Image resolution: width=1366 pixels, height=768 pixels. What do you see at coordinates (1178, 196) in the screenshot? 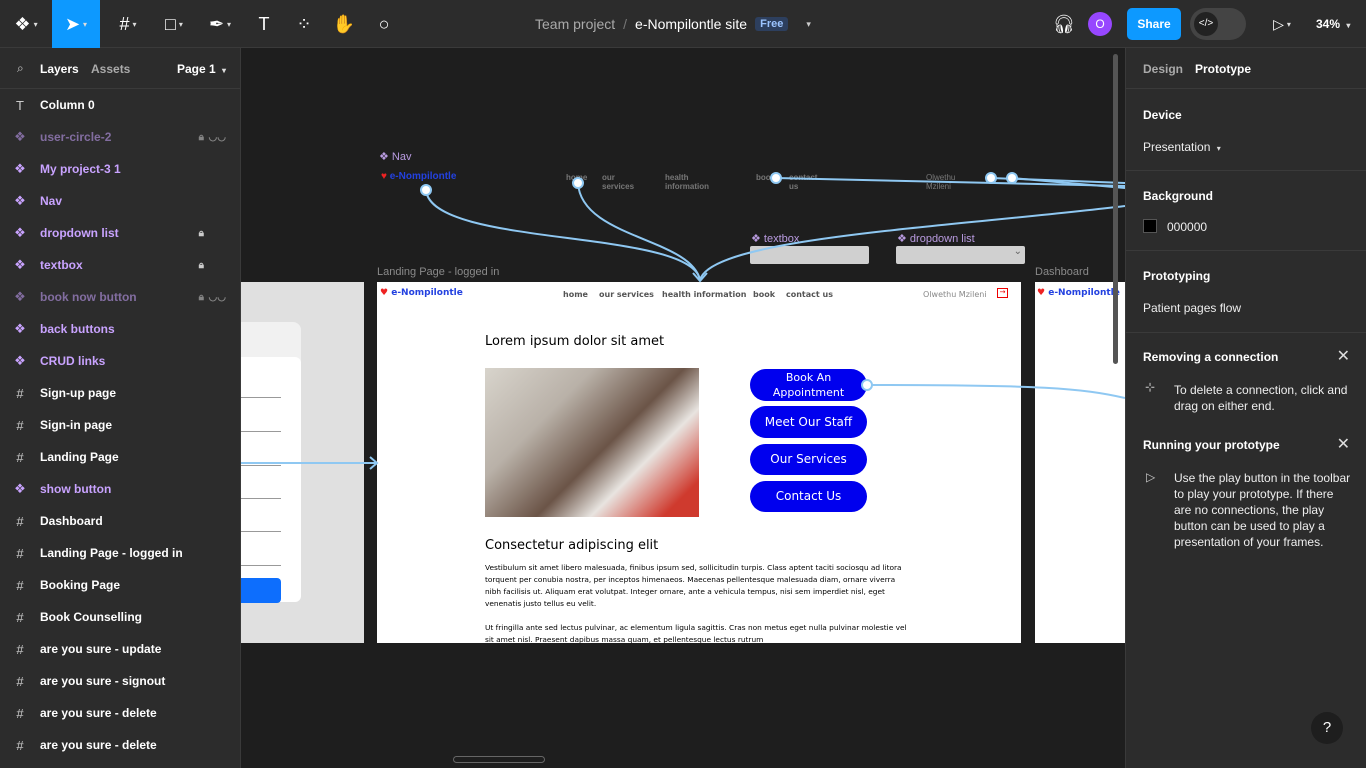
I see `background-title: Background` at bounding box center [1178, 196].